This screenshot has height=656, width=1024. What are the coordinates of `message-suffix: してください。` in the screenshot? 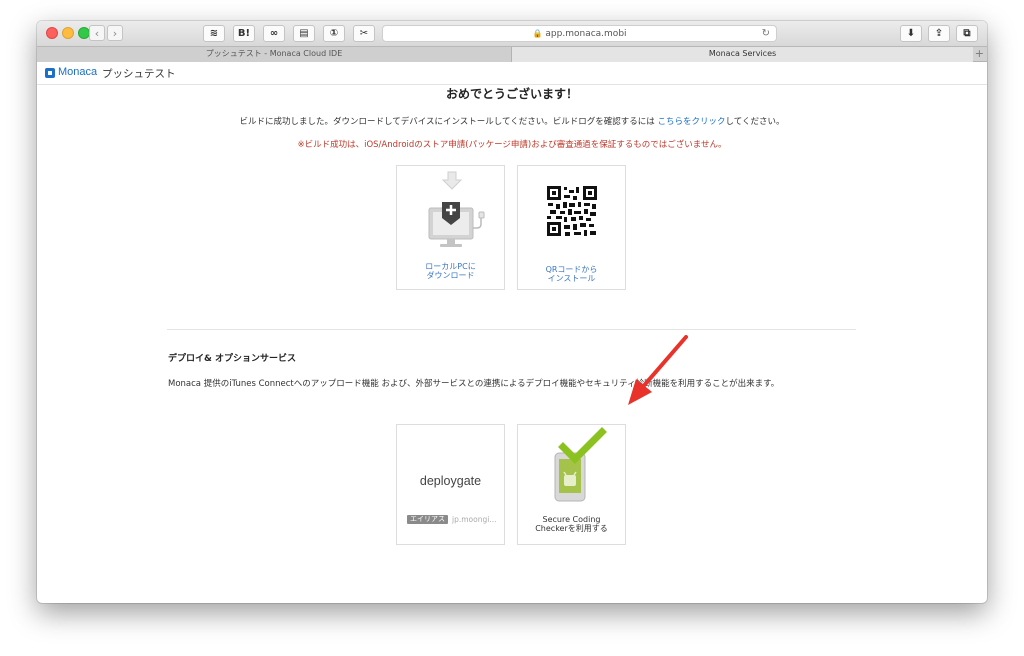 It's located at (755, 122).